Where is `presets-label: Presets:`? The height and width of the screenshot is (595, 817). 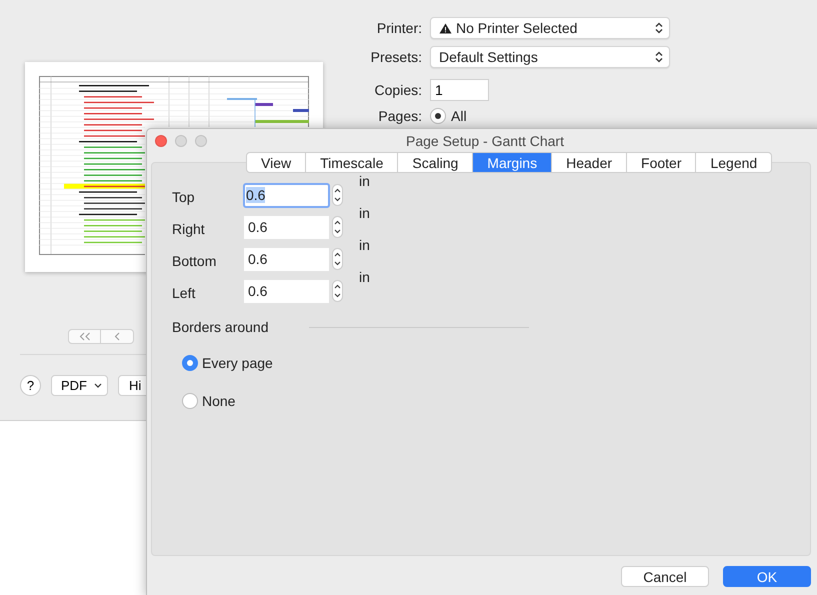
presets-label: Presets: is located at coordinates (396, 57).